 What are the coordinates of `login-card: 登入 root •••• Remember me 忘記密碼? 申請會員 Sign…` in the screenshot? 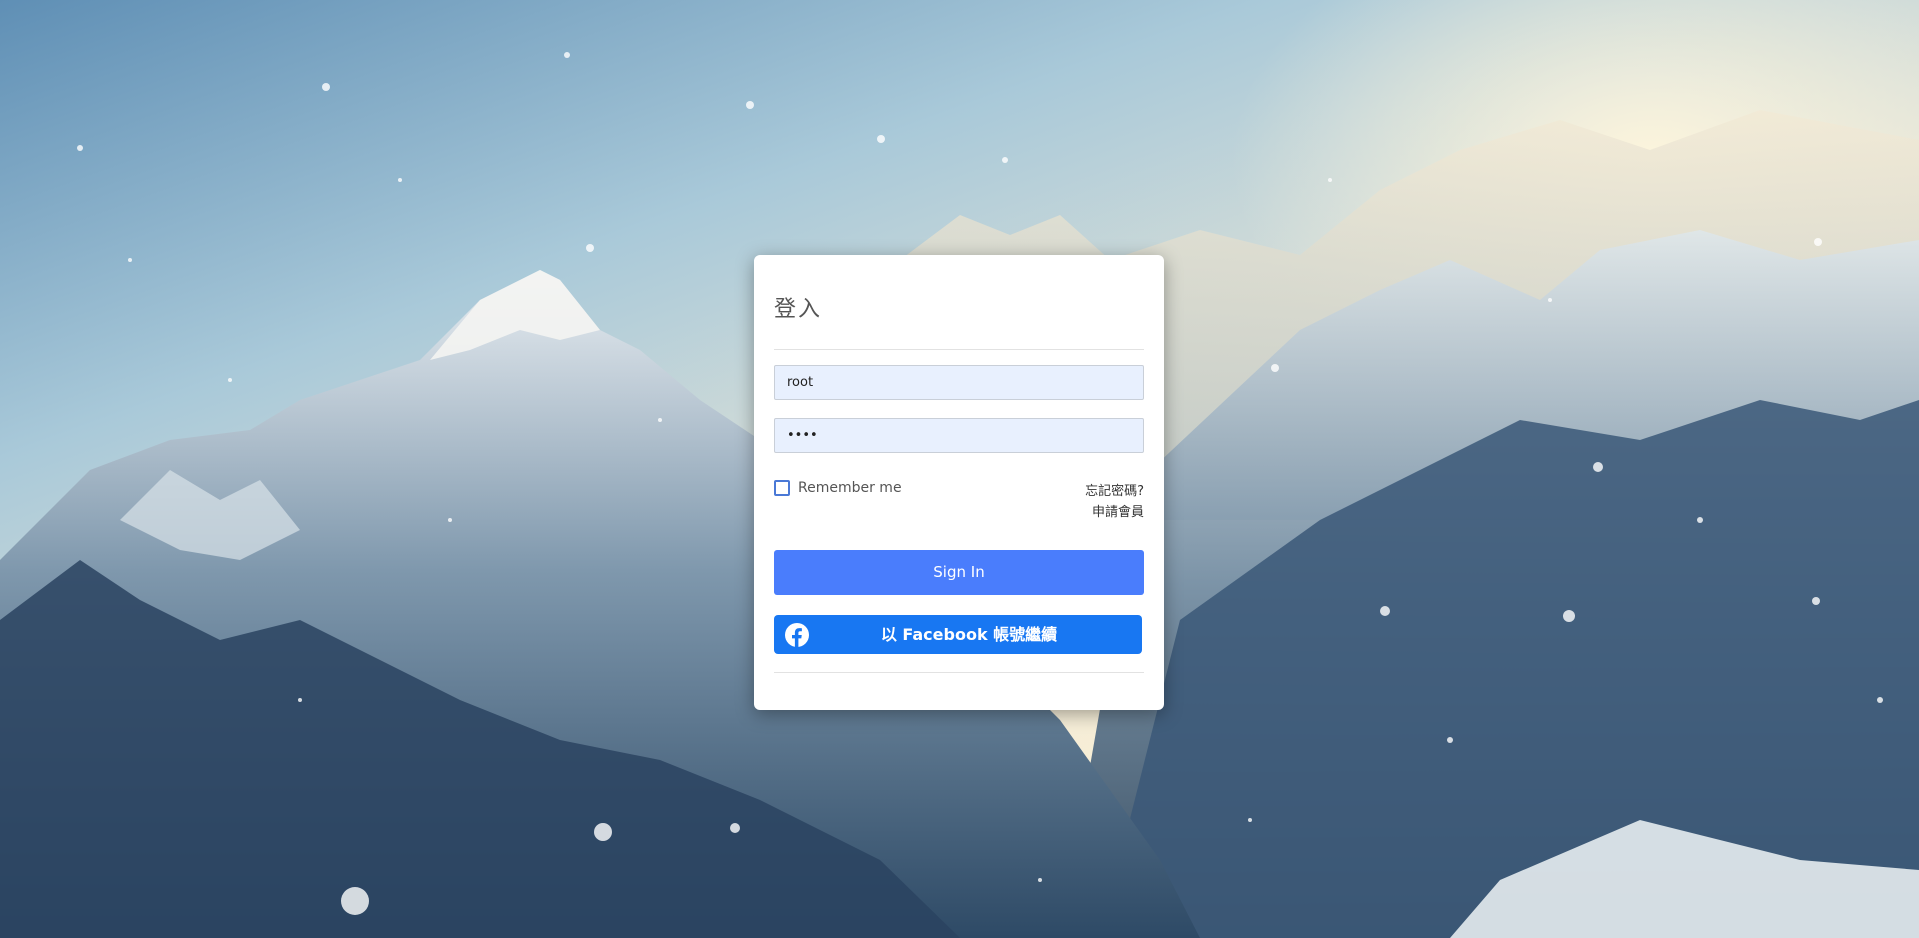 It's located at (959, 482).